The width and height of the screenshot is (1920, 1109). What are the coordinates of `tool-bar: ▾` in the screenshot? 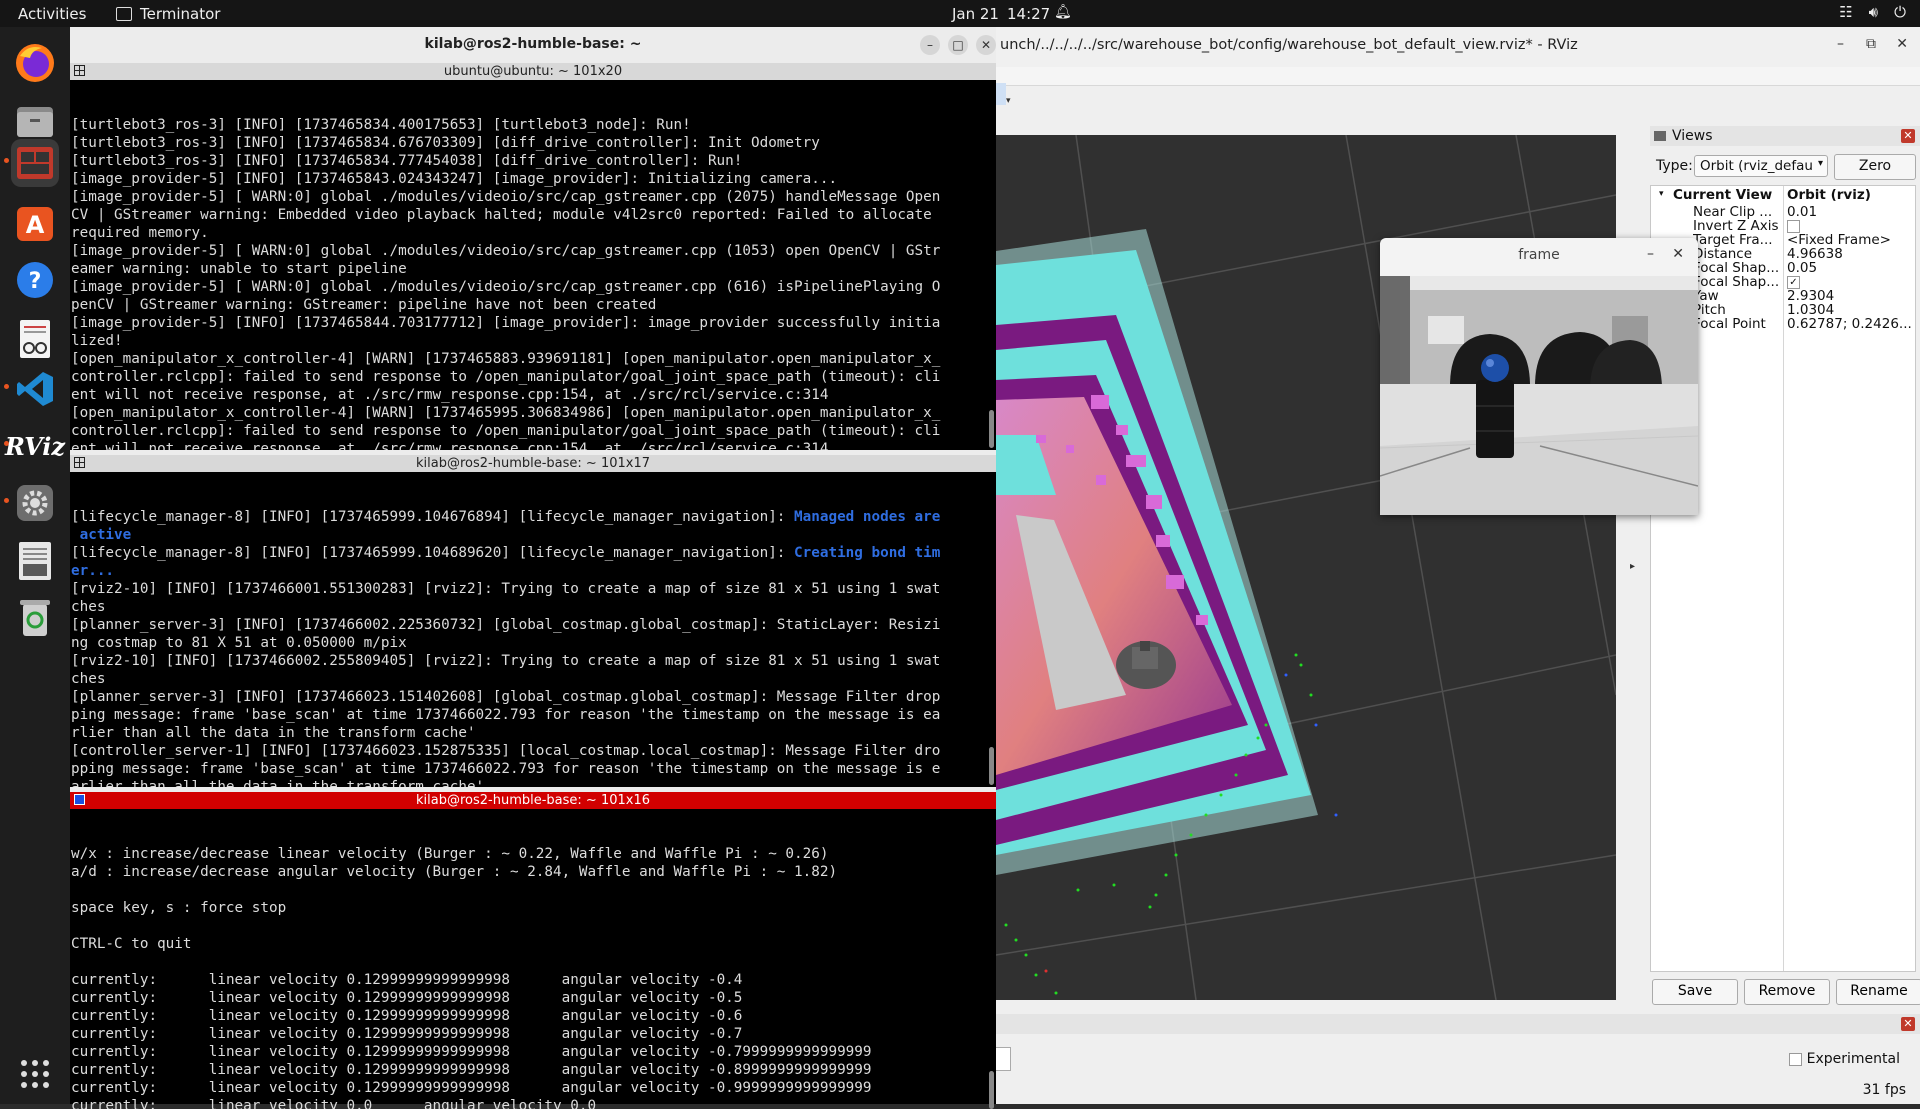 It's located at (1458, 99).